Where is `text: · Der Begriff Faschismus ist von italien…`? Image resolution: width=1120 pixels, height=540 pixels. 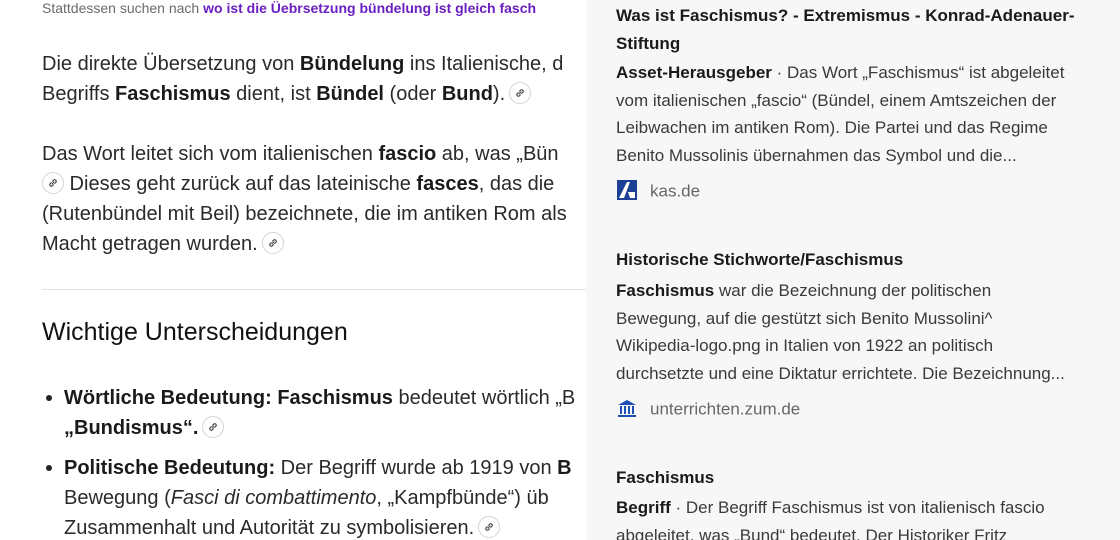
text: · Der Begriff Faschismus ist von italien… is located at coordinates (857, 507).